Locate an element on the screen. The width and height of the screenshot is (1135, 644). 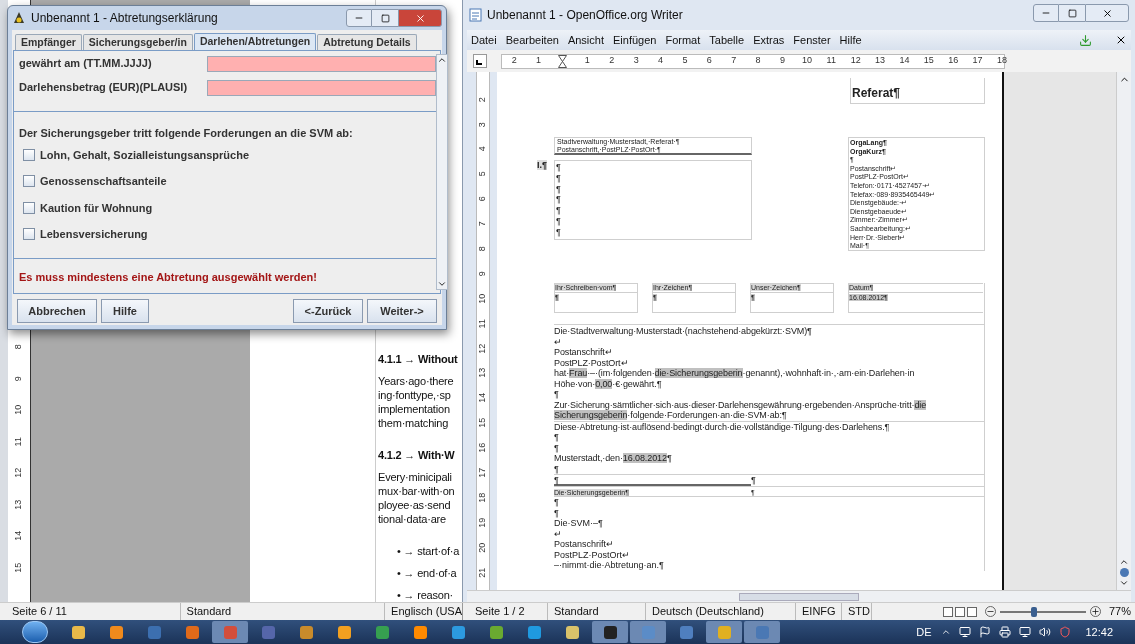
checkbox-label: Genossenschaftsanteile is located at coordinates (103, 181).